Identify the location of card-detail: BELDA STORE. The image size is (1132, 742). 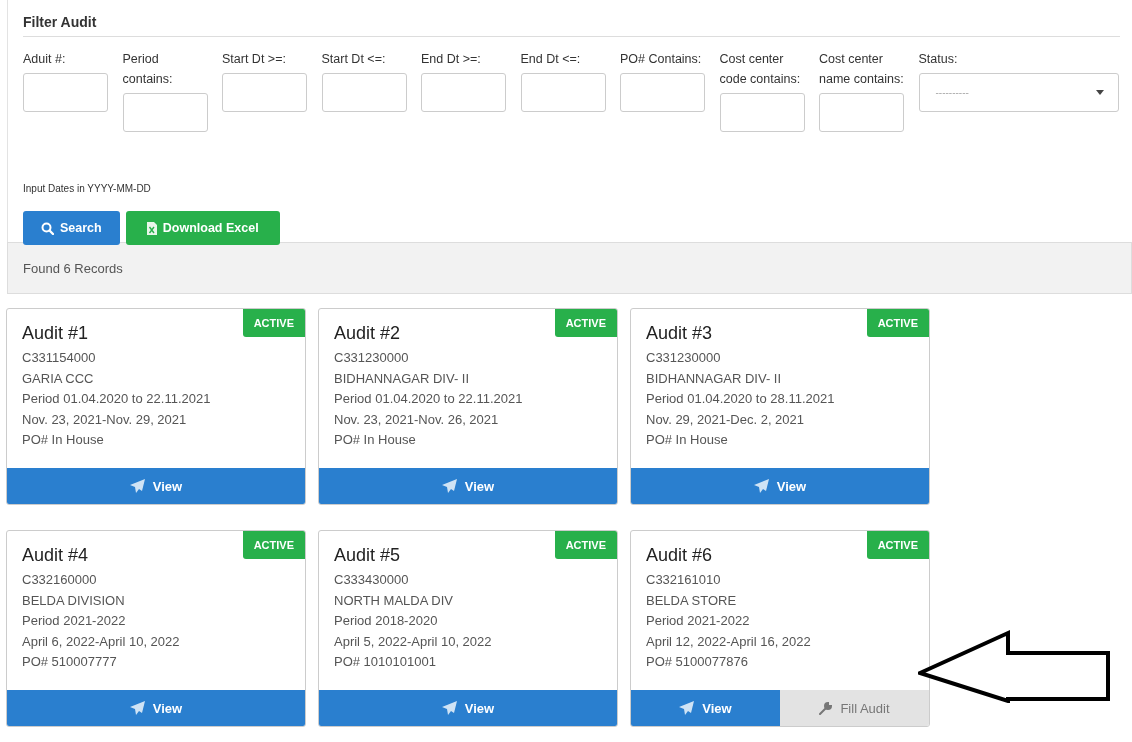
(692, 600).